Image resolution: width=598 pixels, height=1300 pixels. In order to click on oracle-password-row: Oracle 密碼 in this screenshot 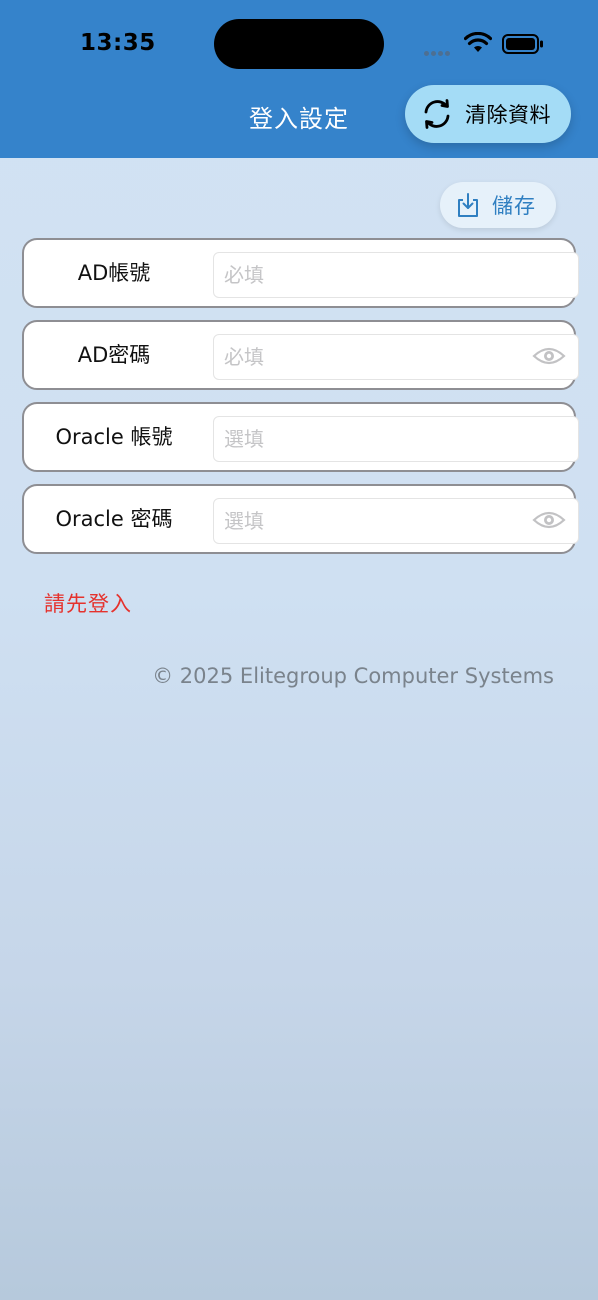, I will do `click(300, 519)`.